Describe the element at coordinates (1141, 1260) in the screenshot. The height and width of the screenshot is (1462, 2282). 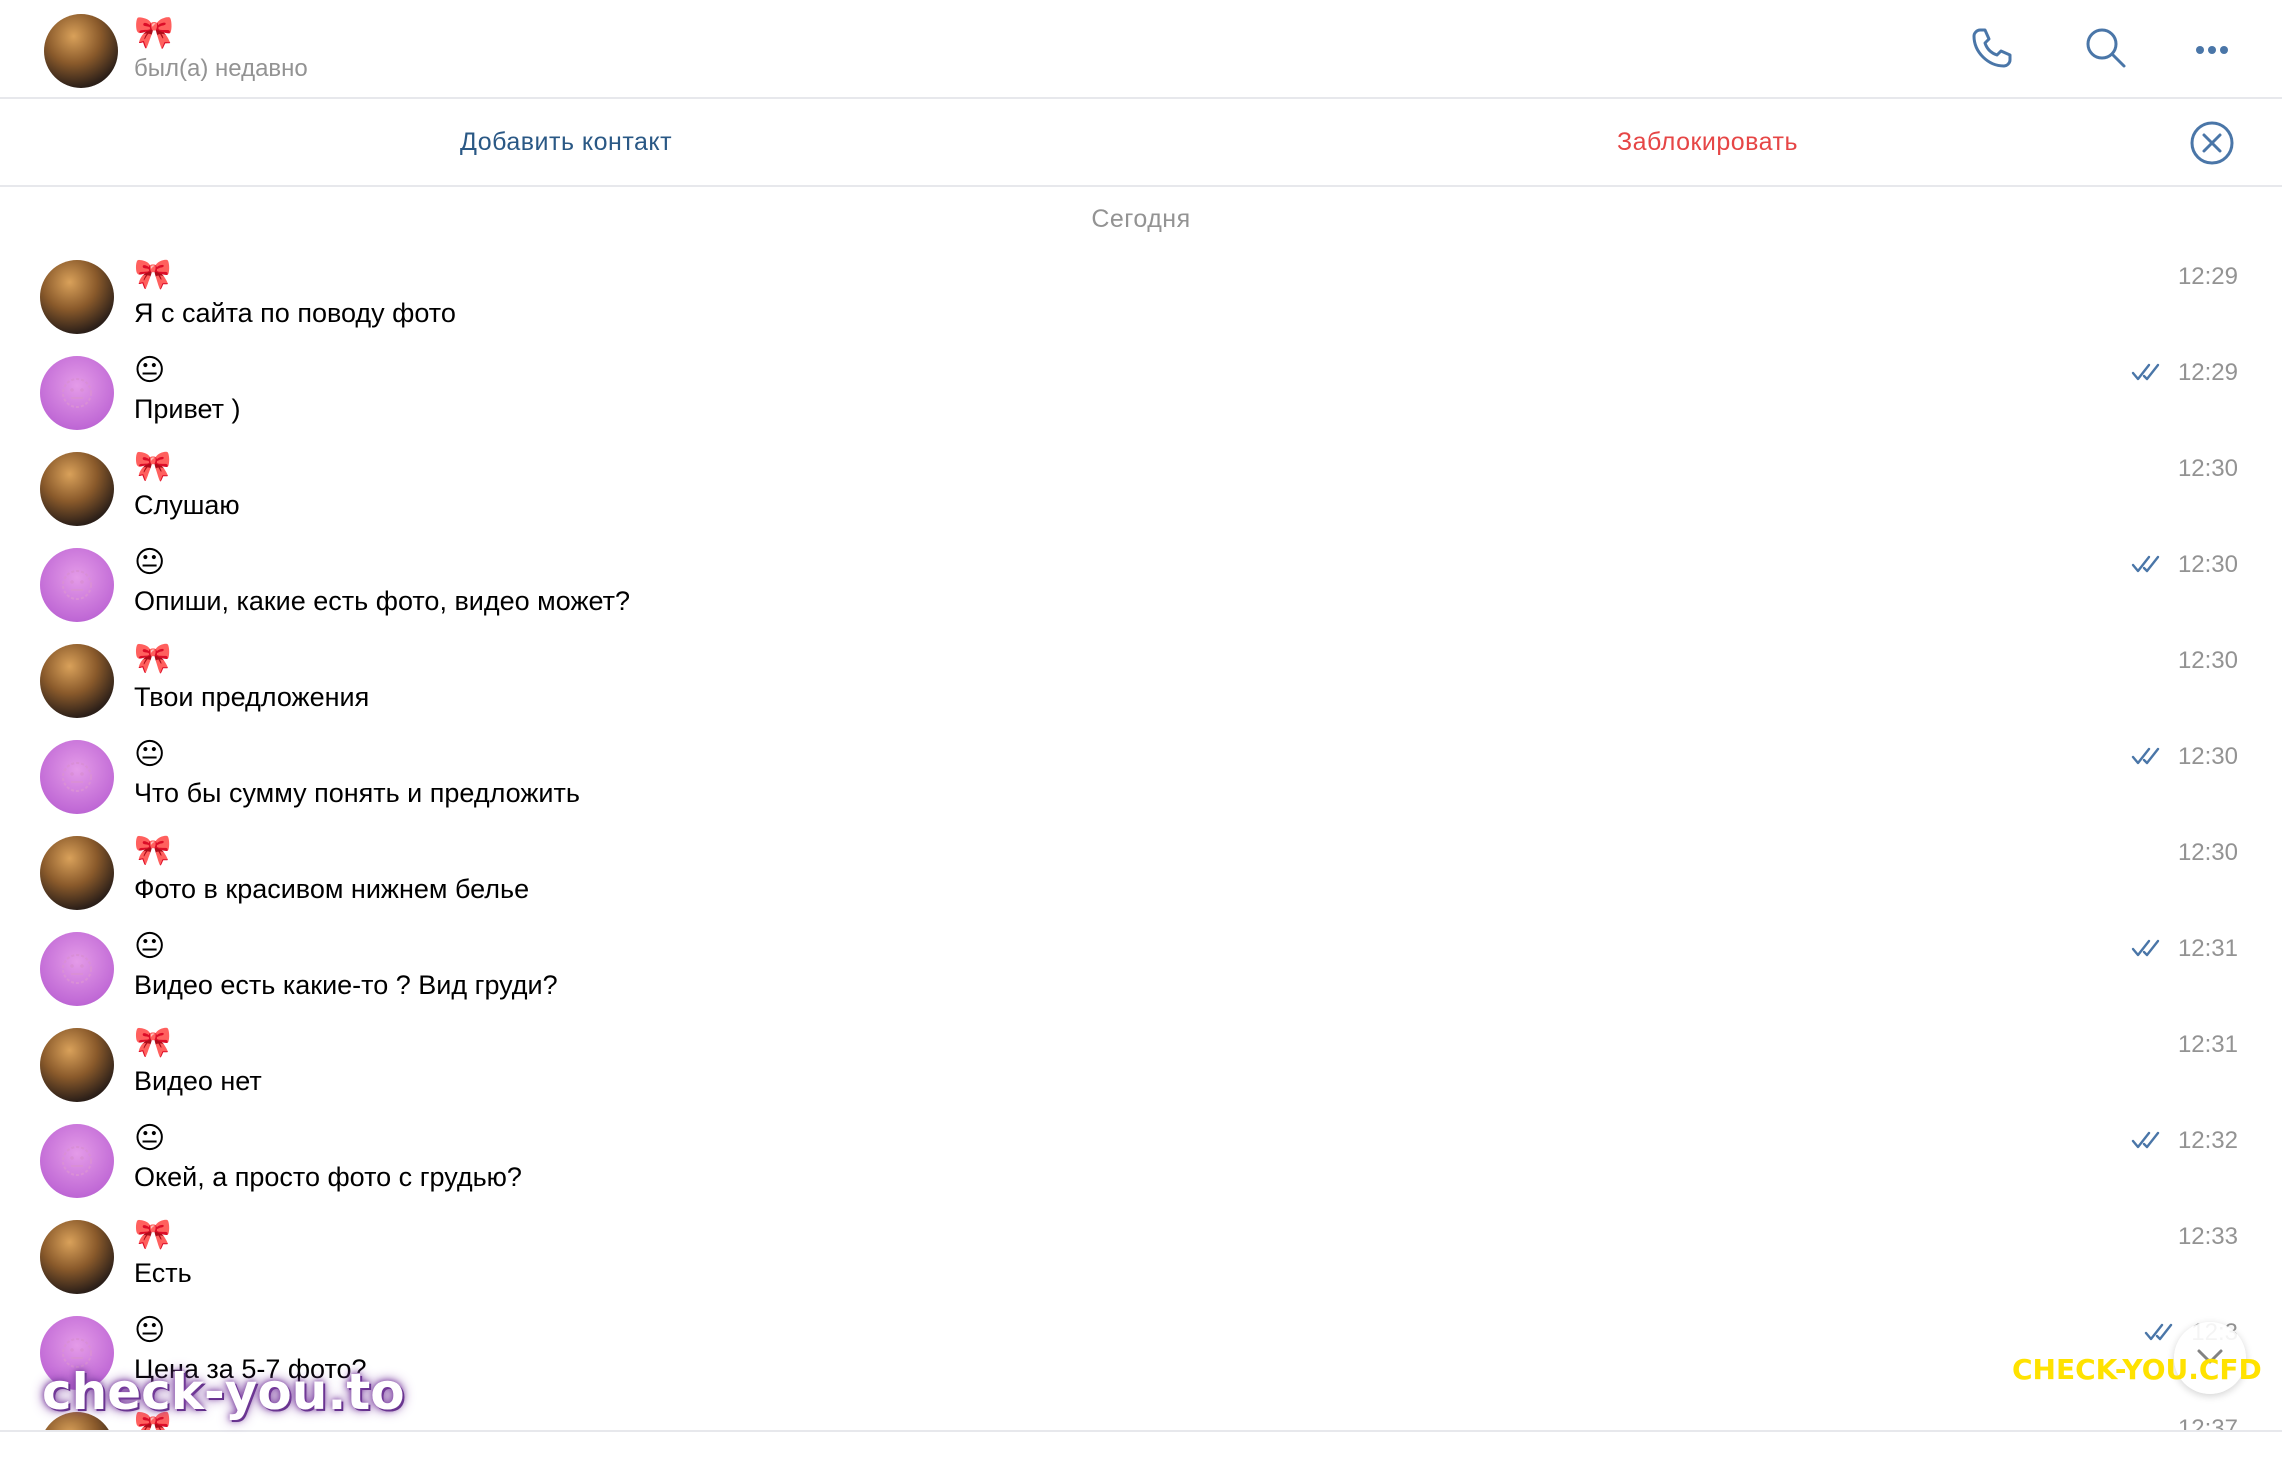
I see `message-row: 🎀 Есть 12:33` at that location.